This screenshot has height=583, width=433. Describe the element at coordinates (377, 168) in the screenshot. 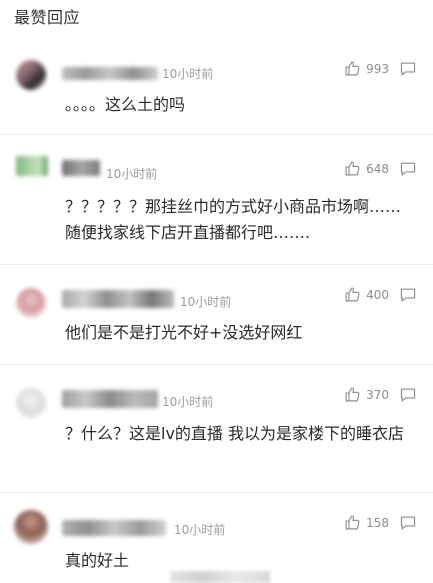

I see `like-count: 648` at that location.